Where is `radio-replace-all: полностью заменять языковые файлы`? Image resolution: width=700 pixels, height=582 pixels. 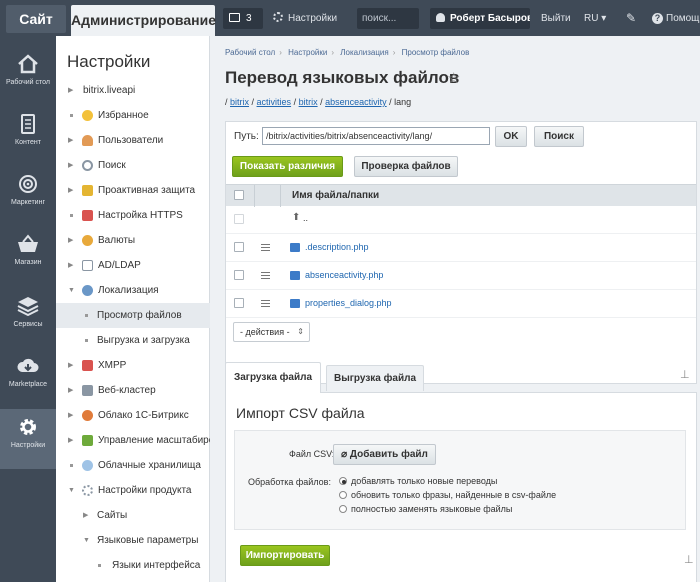 radio-replace-all: полностью заменять языковые файлы is located at coordinates (489, 509).